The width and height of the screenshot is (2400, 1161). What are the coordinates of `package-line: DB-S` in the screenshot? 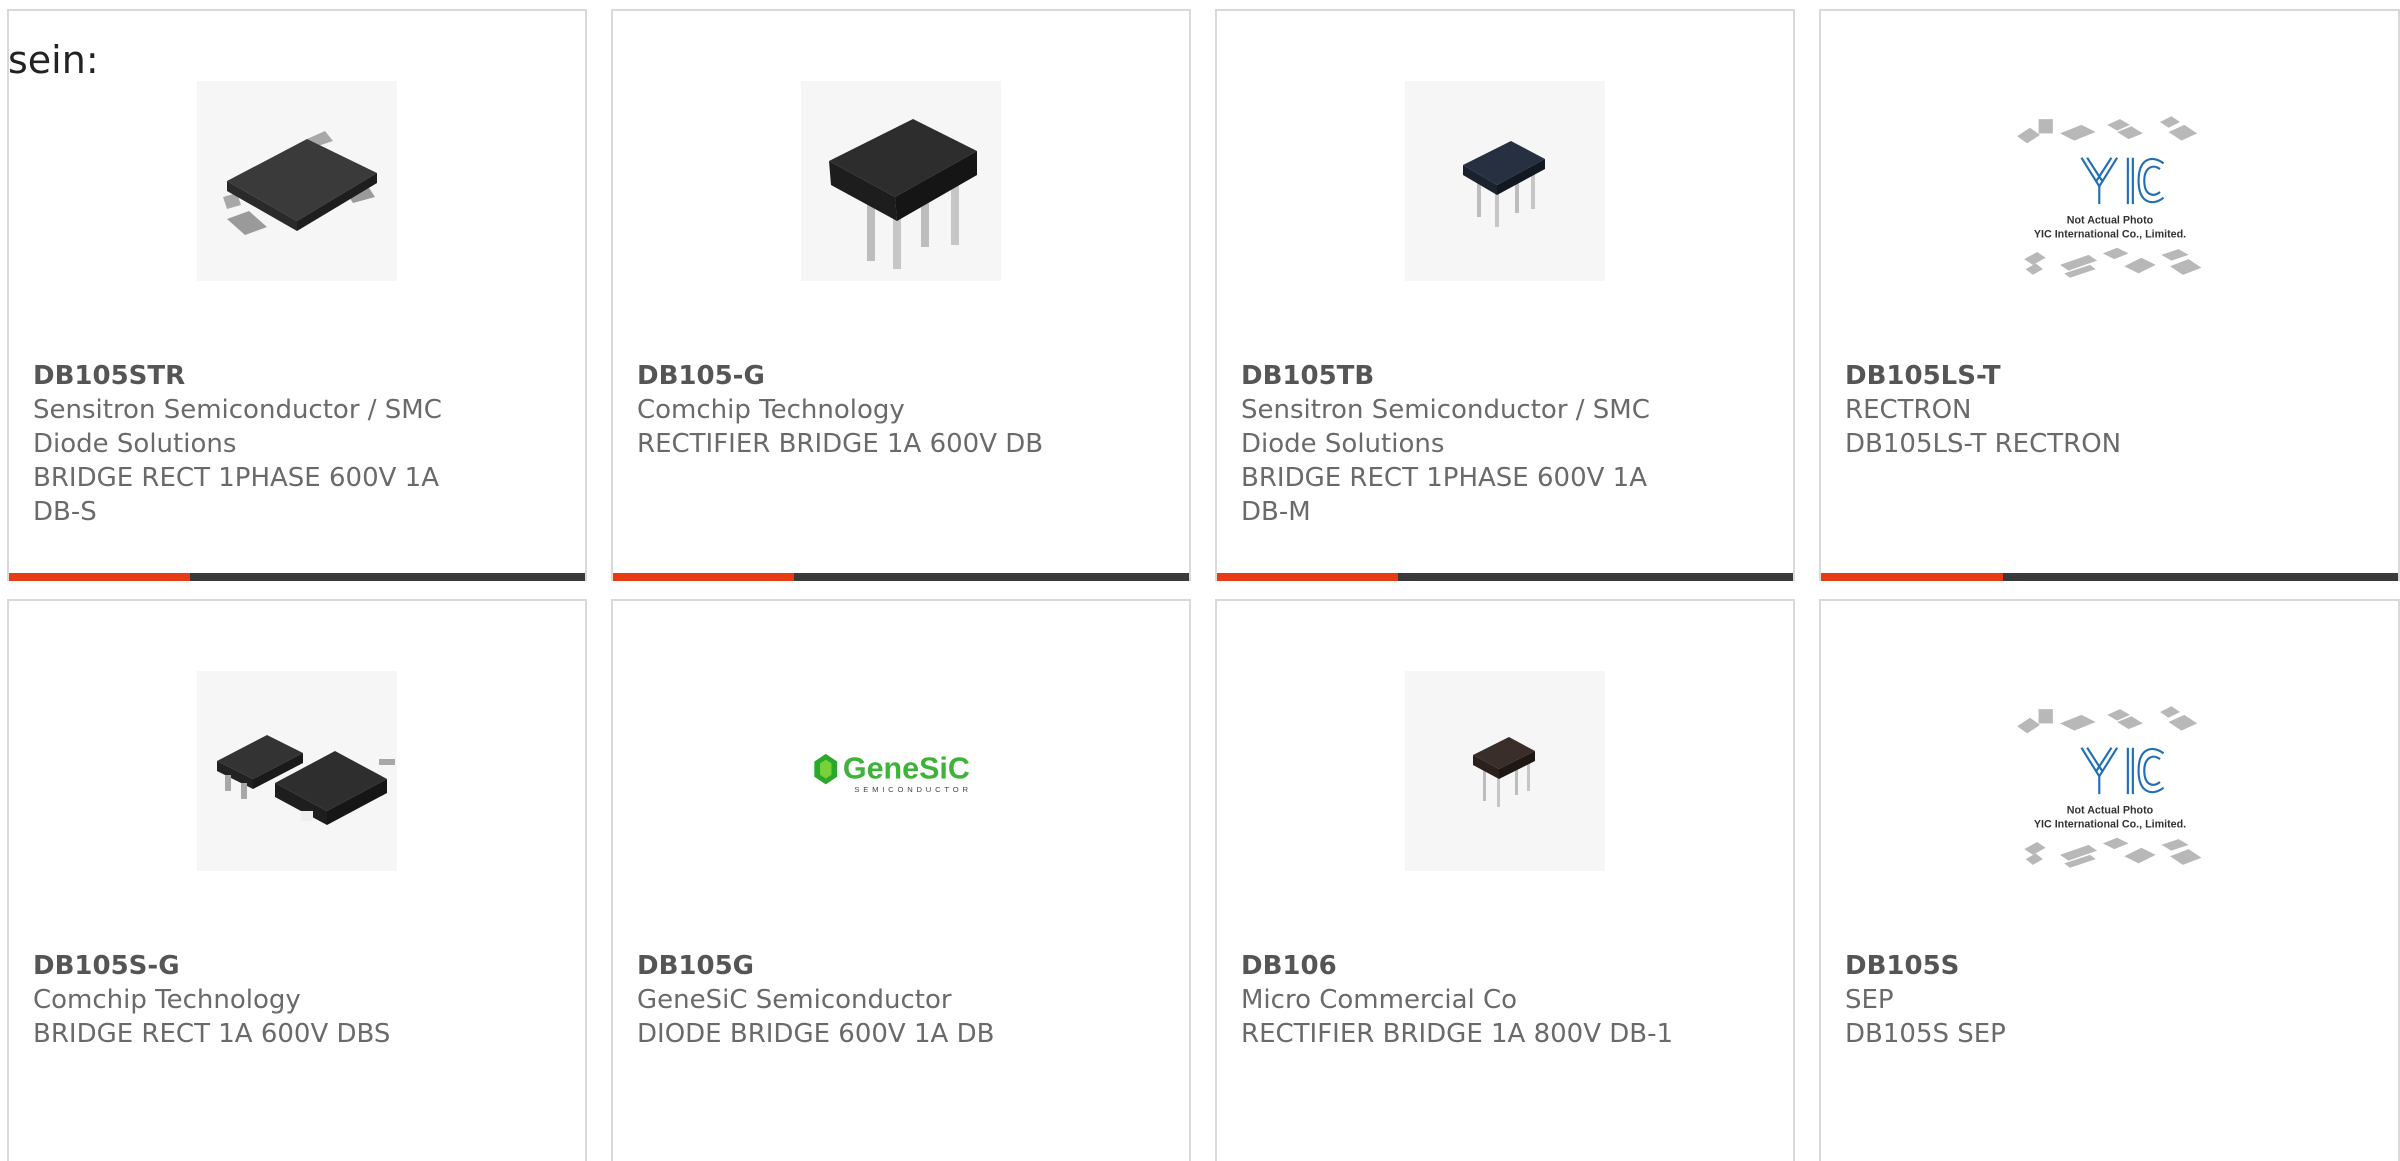 It's located at (65, 512).